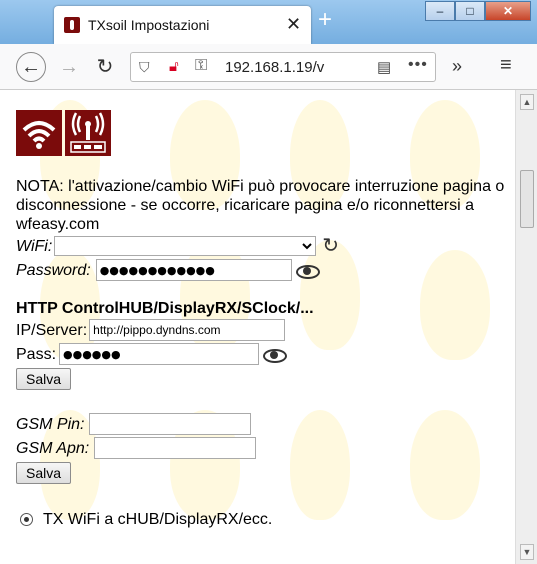  I want to click on gsm-antenna-icon, so click(88, 133).